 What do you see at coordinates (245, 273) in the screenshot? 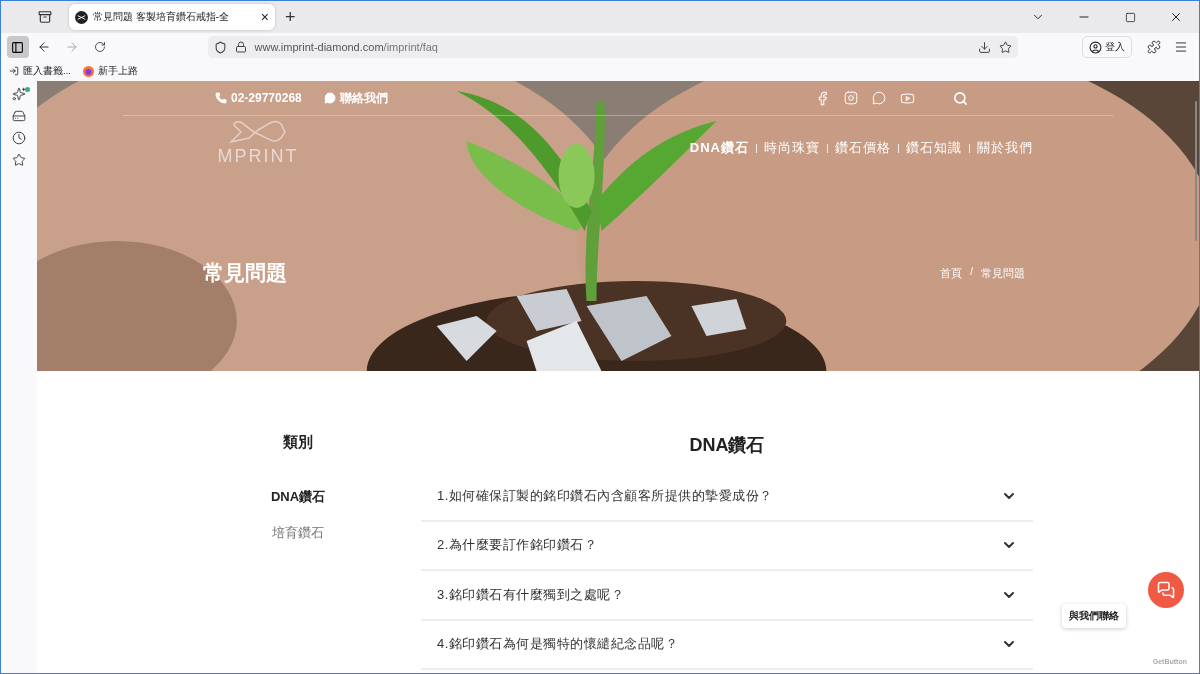
I see `page-title: 常見問題` at bounding box center [245, 273].